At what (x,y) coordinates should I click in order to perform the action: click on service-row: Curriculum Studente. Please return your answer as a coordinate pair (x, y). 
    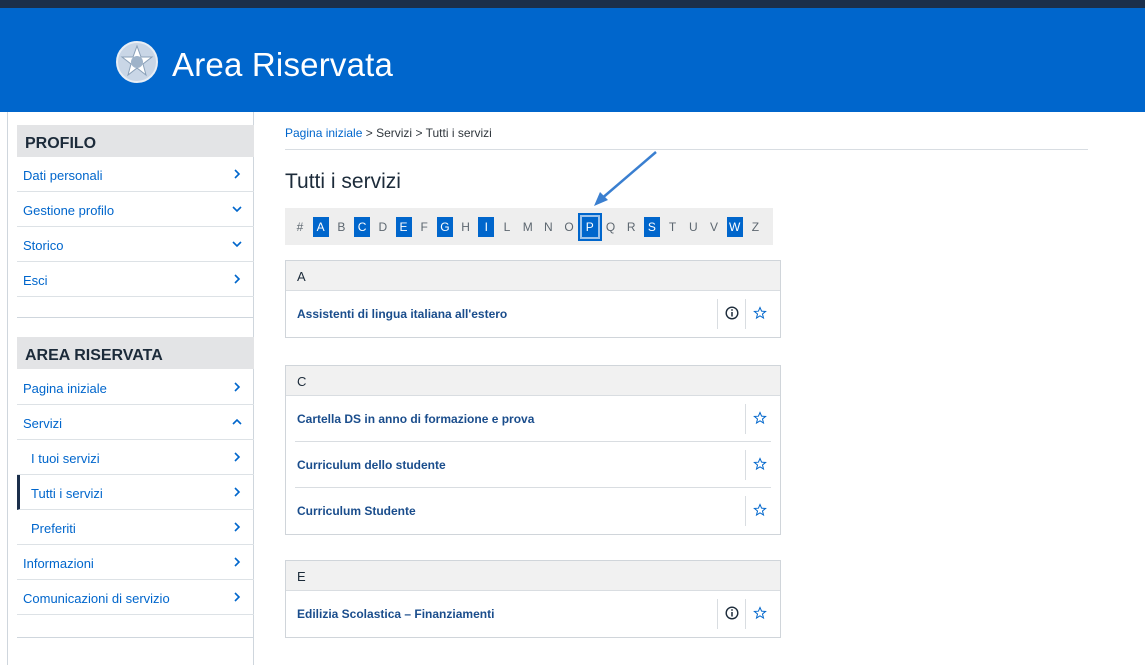
    Looking at the image, I should click on (533, 511).